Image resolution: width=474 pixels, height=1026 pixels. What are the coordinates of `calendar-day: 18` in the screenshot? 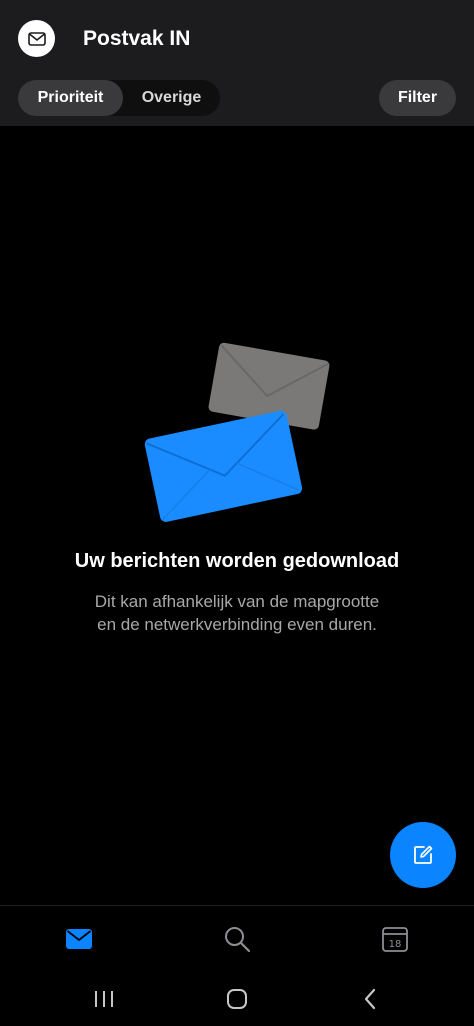 It's located at (395, 944).